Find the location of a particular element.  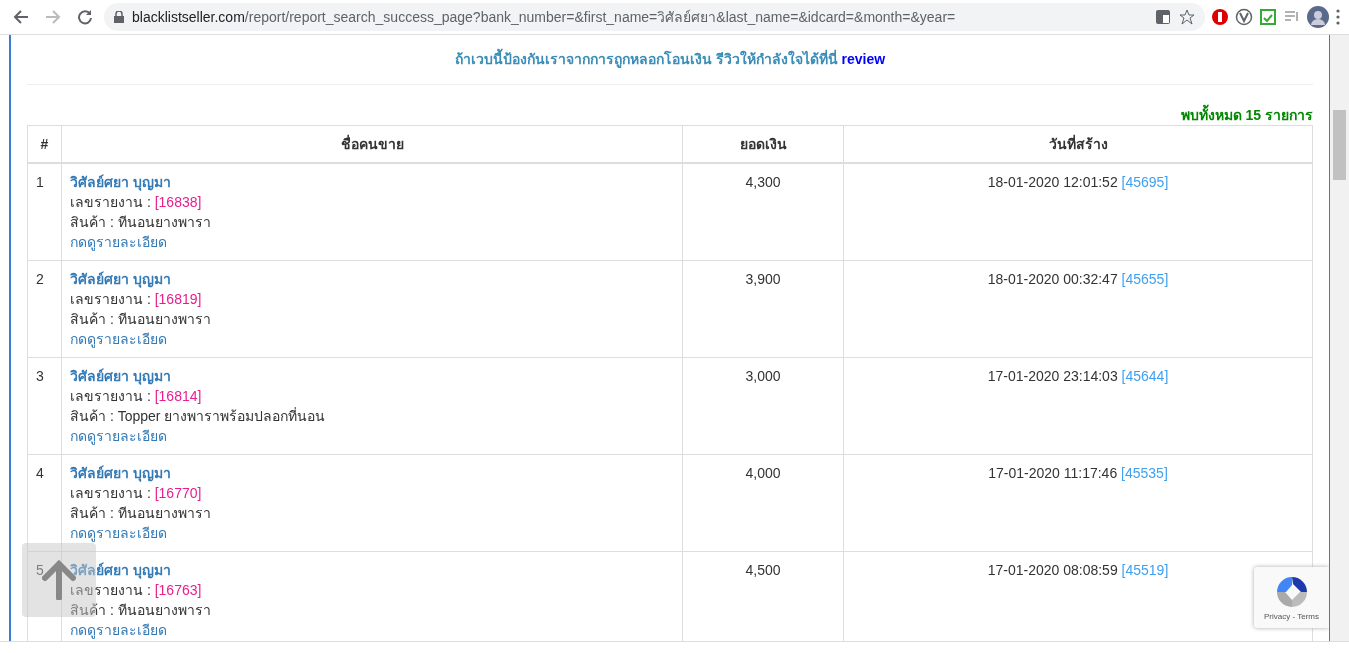

created-date: 17-01-2020 23:14:03 is located at coordinates (1052, 376).